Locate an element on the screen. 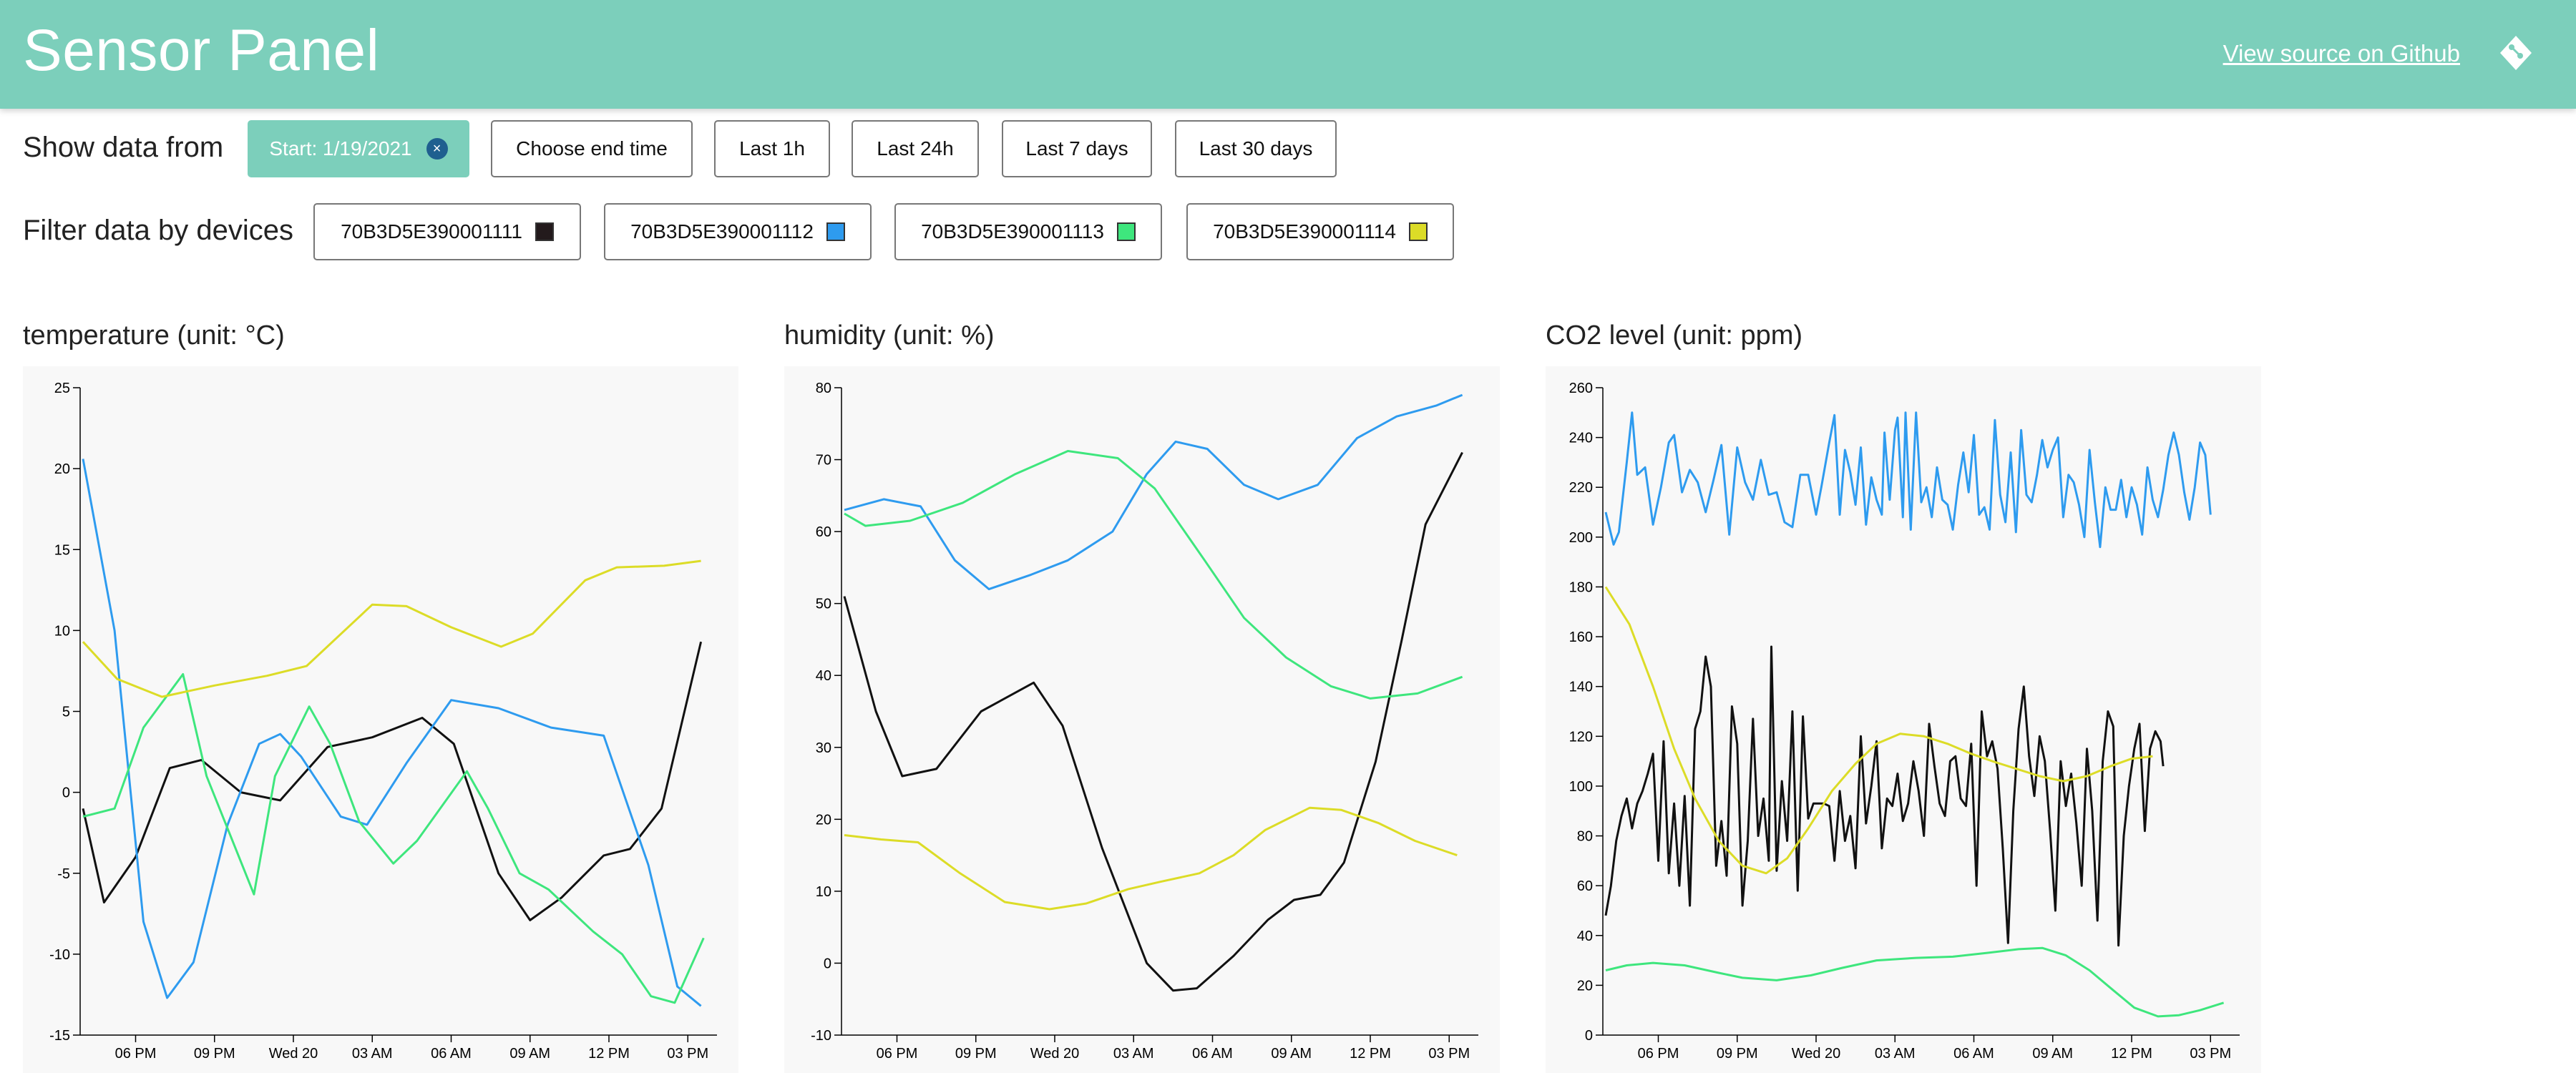 The height and width of the screenshot is (1073, 2576). device-id: 70B3D5E390001112 is located at coordinates (722, 231).